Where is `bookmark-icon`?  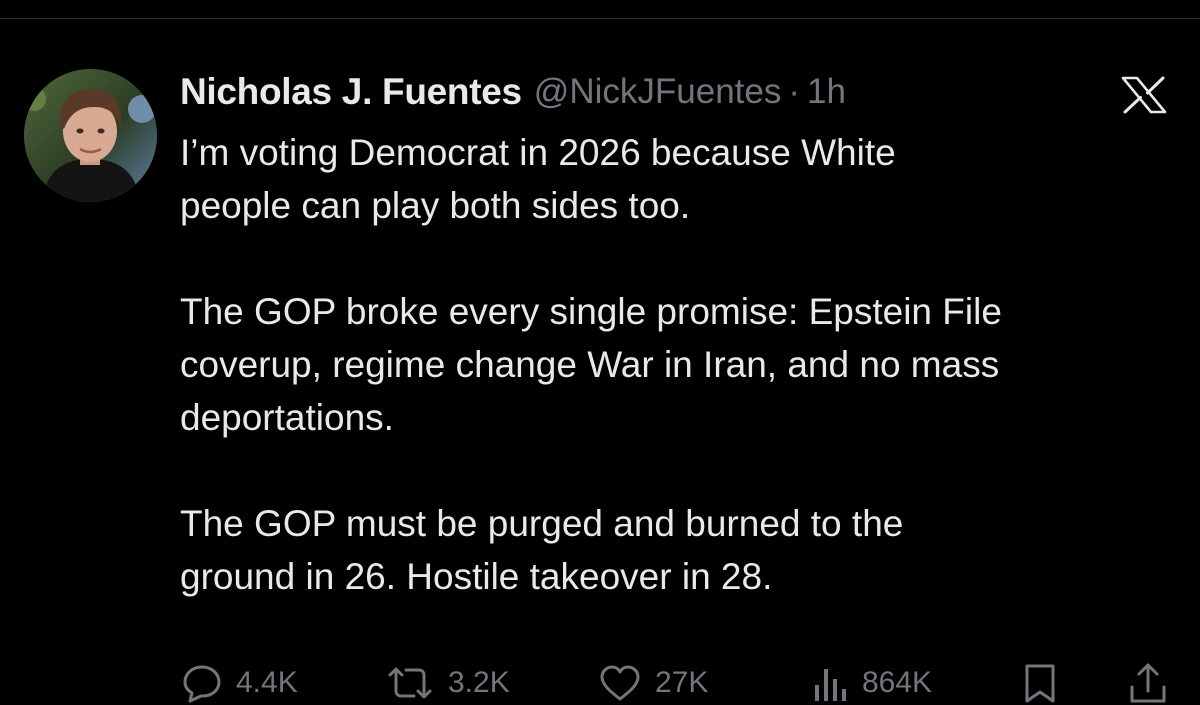
bookmark-icon is located at coordinates (1040, 683).